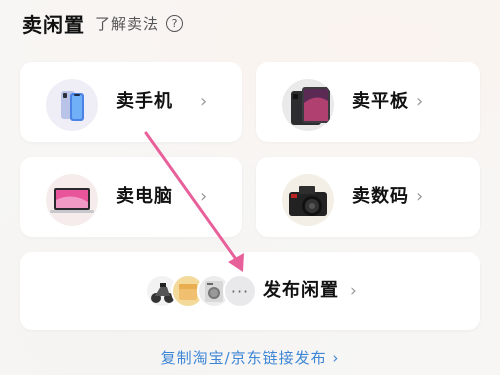 This screenshot has height=375, width=500. I want to click on more-icon: ···, so click(240, 291).